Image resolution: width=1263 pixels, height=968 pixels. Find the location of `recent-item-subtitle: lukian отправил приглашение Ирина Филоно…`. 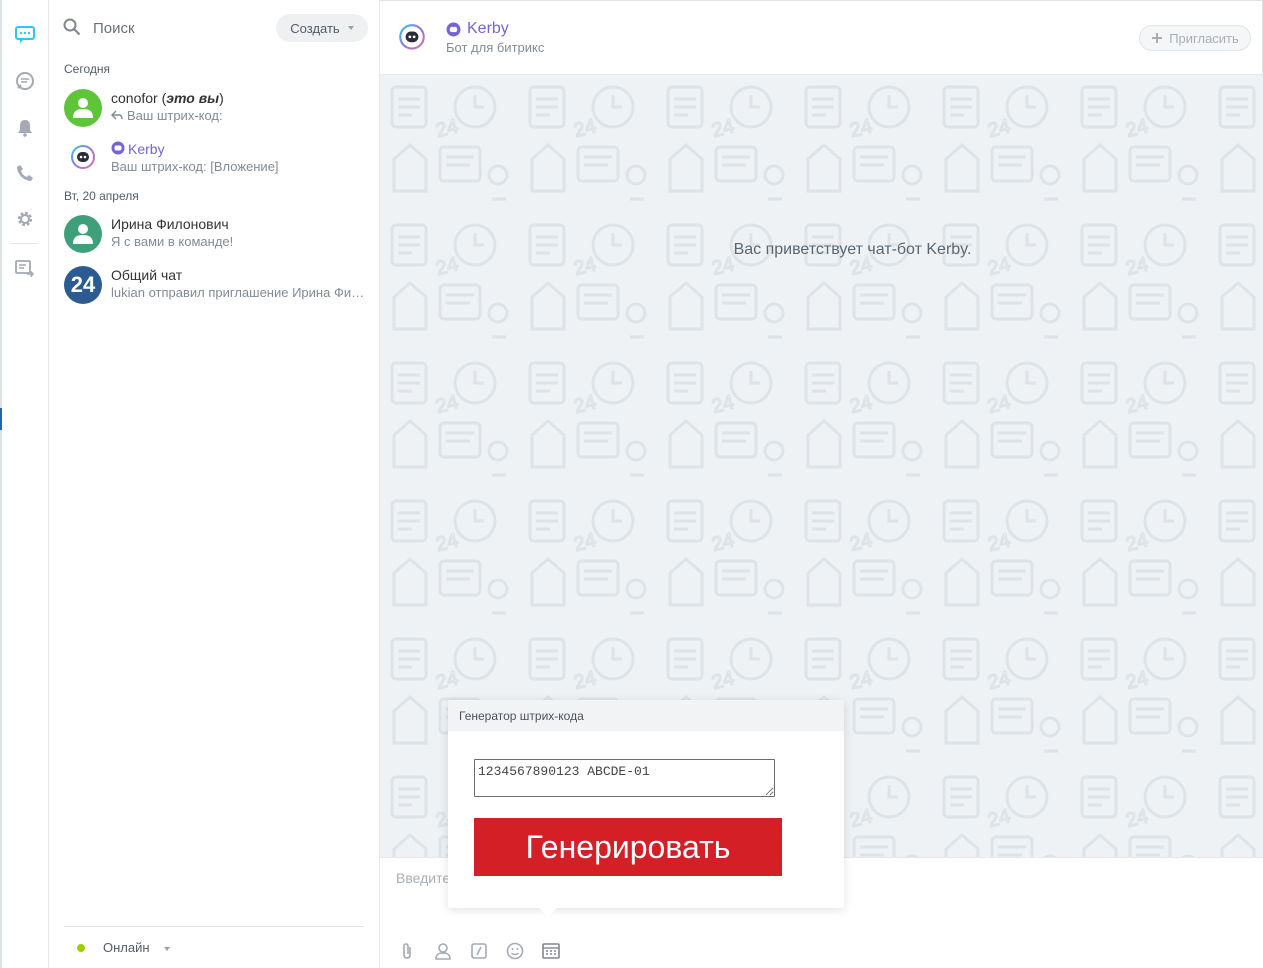

recent-item-subtitle: lukian отправил приглашение Ирина Филоно… is located at coordinates (238, 292).